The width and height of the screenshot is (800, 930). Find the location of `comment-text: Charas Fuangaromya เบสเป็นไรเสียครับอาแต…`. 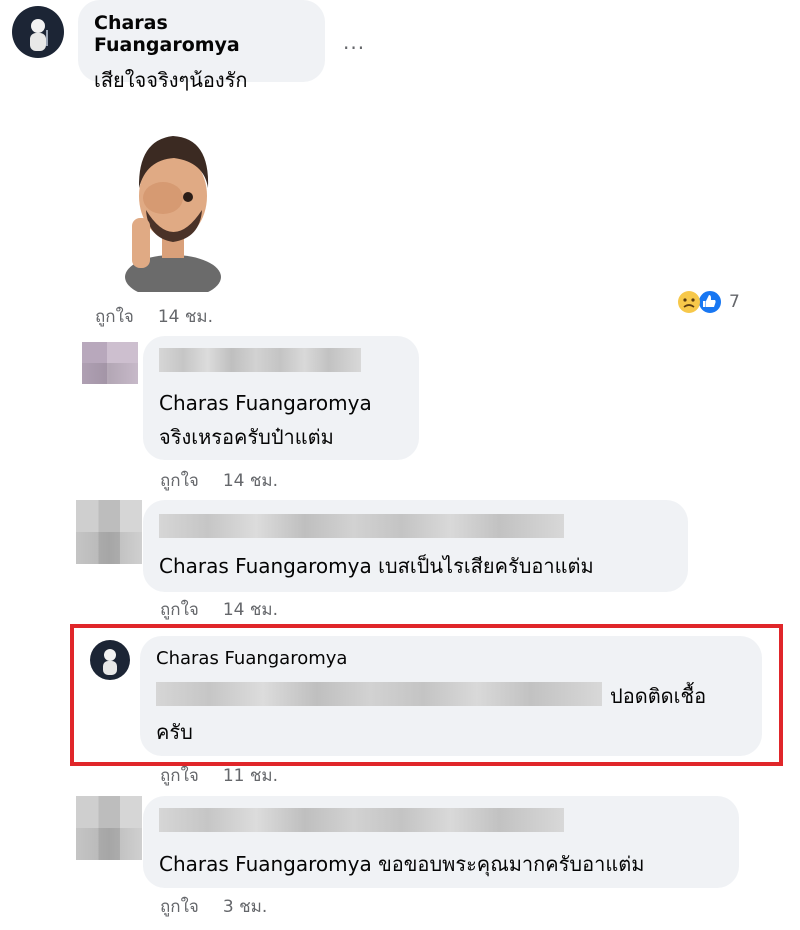

comment-text: Charas Fuangaromya เบสเป็นไรเสียครับอาแต… is located at coordinates (376, 566).